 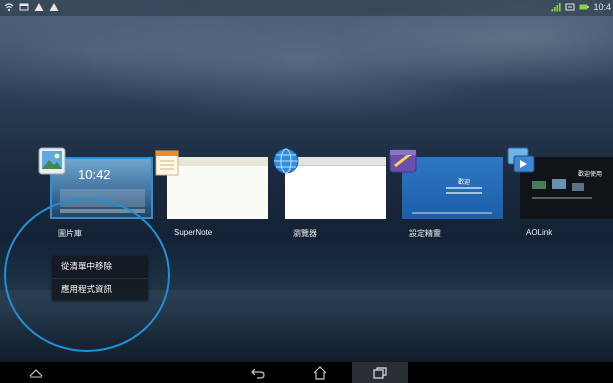 I want to click on sync-icon, so click(x=570, y=7).